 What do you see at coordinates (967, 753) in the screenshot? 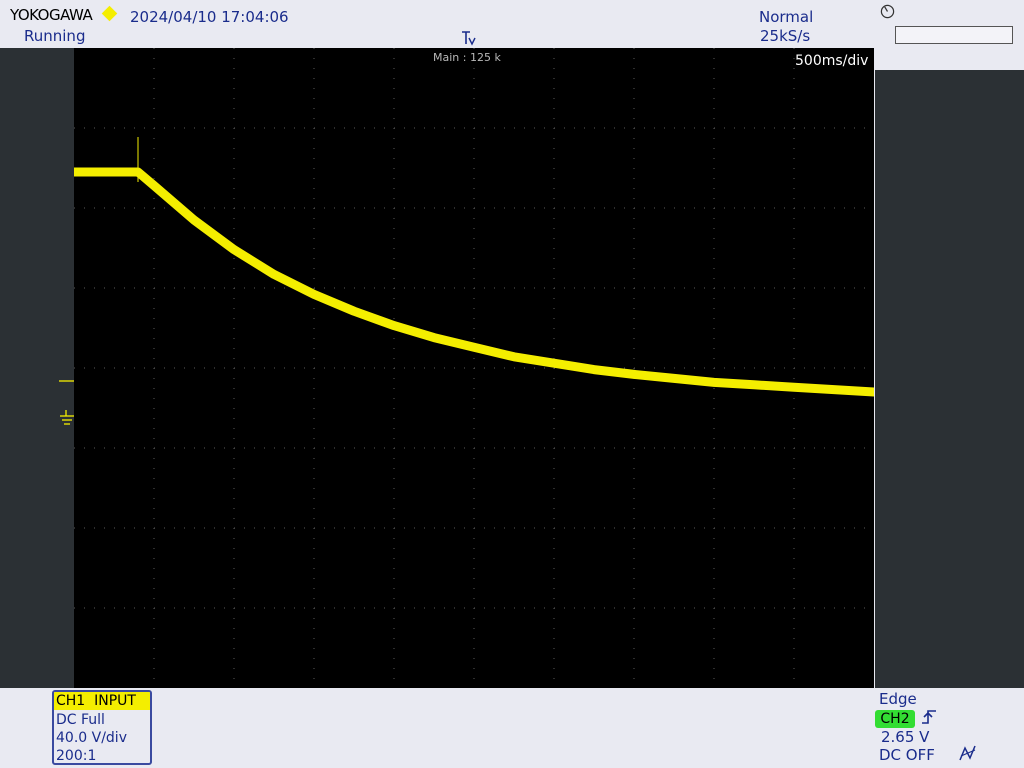
I see `hf-reject-icon` at bounding box center [967, 753].